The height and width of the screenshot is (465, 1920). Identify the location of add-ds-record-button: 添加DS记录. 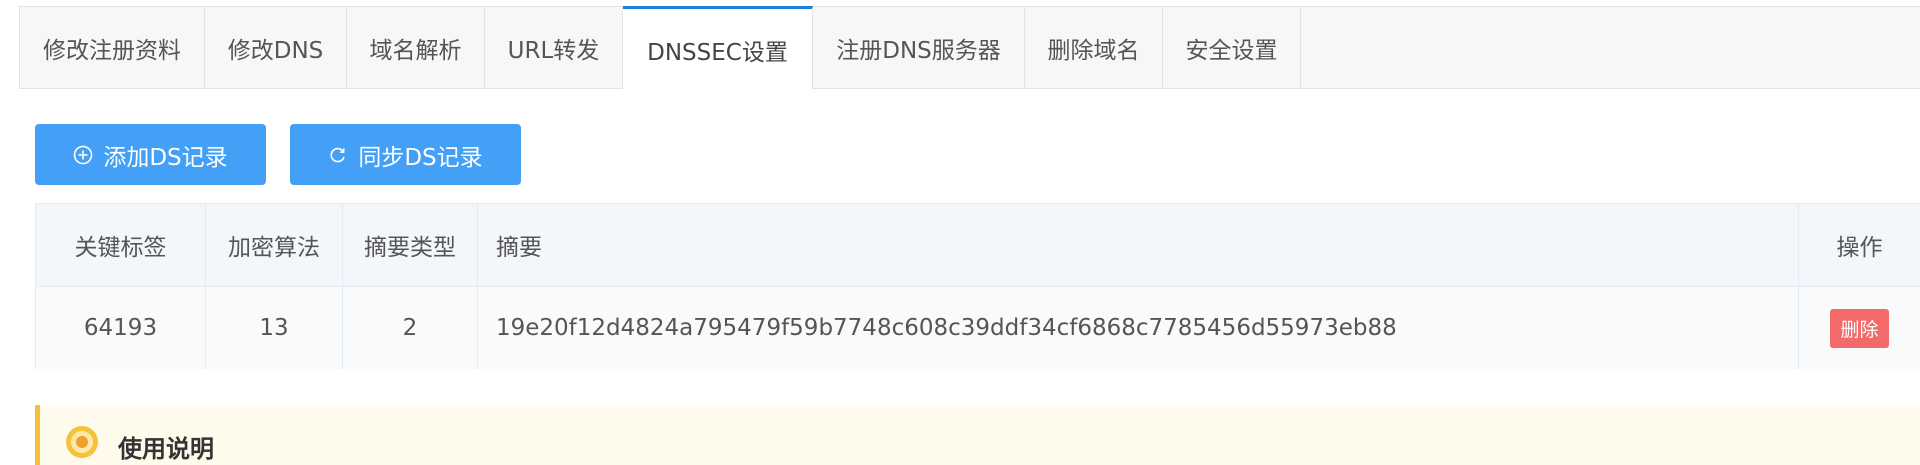
(150, 154).